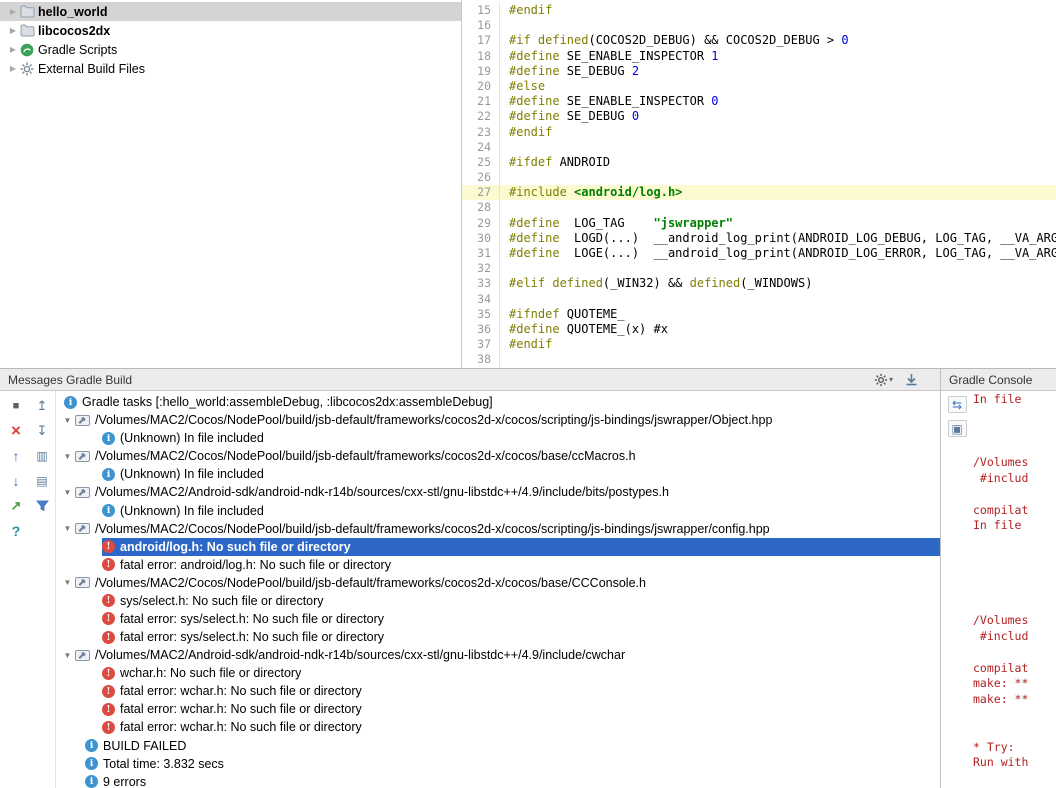 This screenshot has height=788, width=1056. Describe the element at coordinates (42, 406) in the screenshot. I see `collapse-all-icon: ↥` at that location.